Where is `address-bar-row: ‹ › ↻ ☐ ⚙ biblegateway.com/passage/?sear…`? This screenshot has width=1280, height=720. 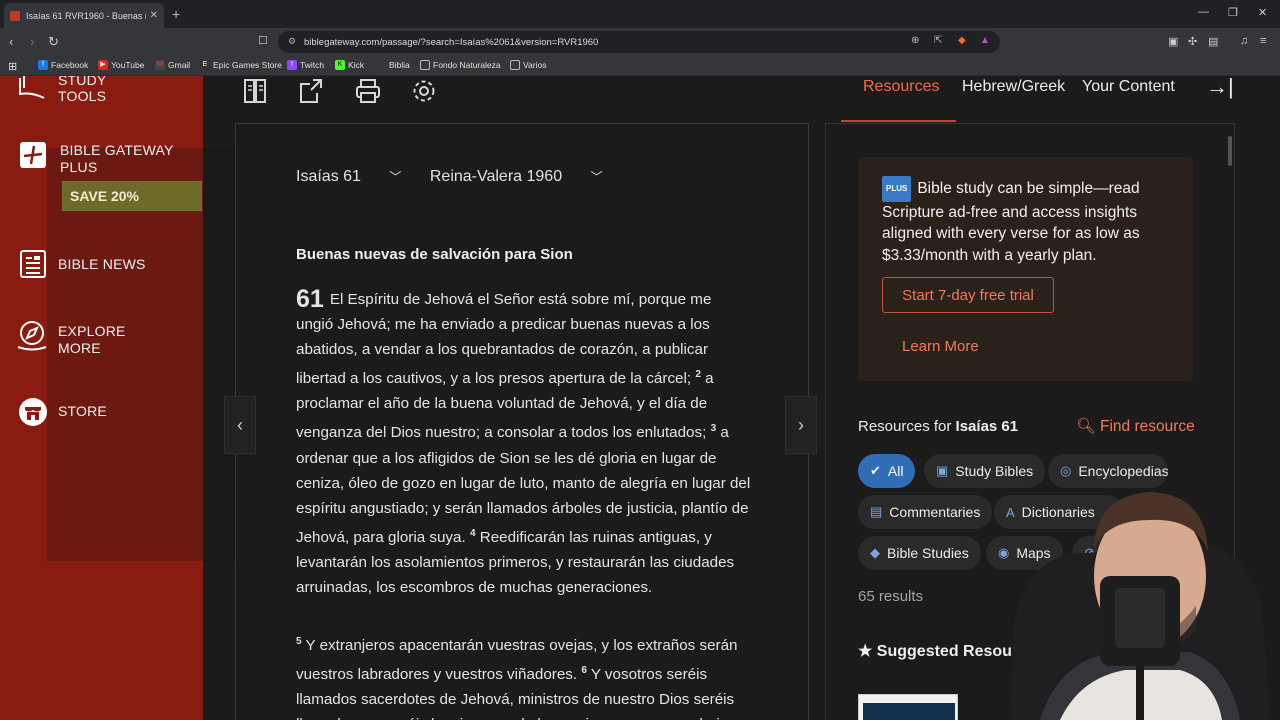 address-bar-row: ‹ › ↻ ☐ ⚙ biblegateway.com/passage/?sear… is located at coordinates (640, 42).